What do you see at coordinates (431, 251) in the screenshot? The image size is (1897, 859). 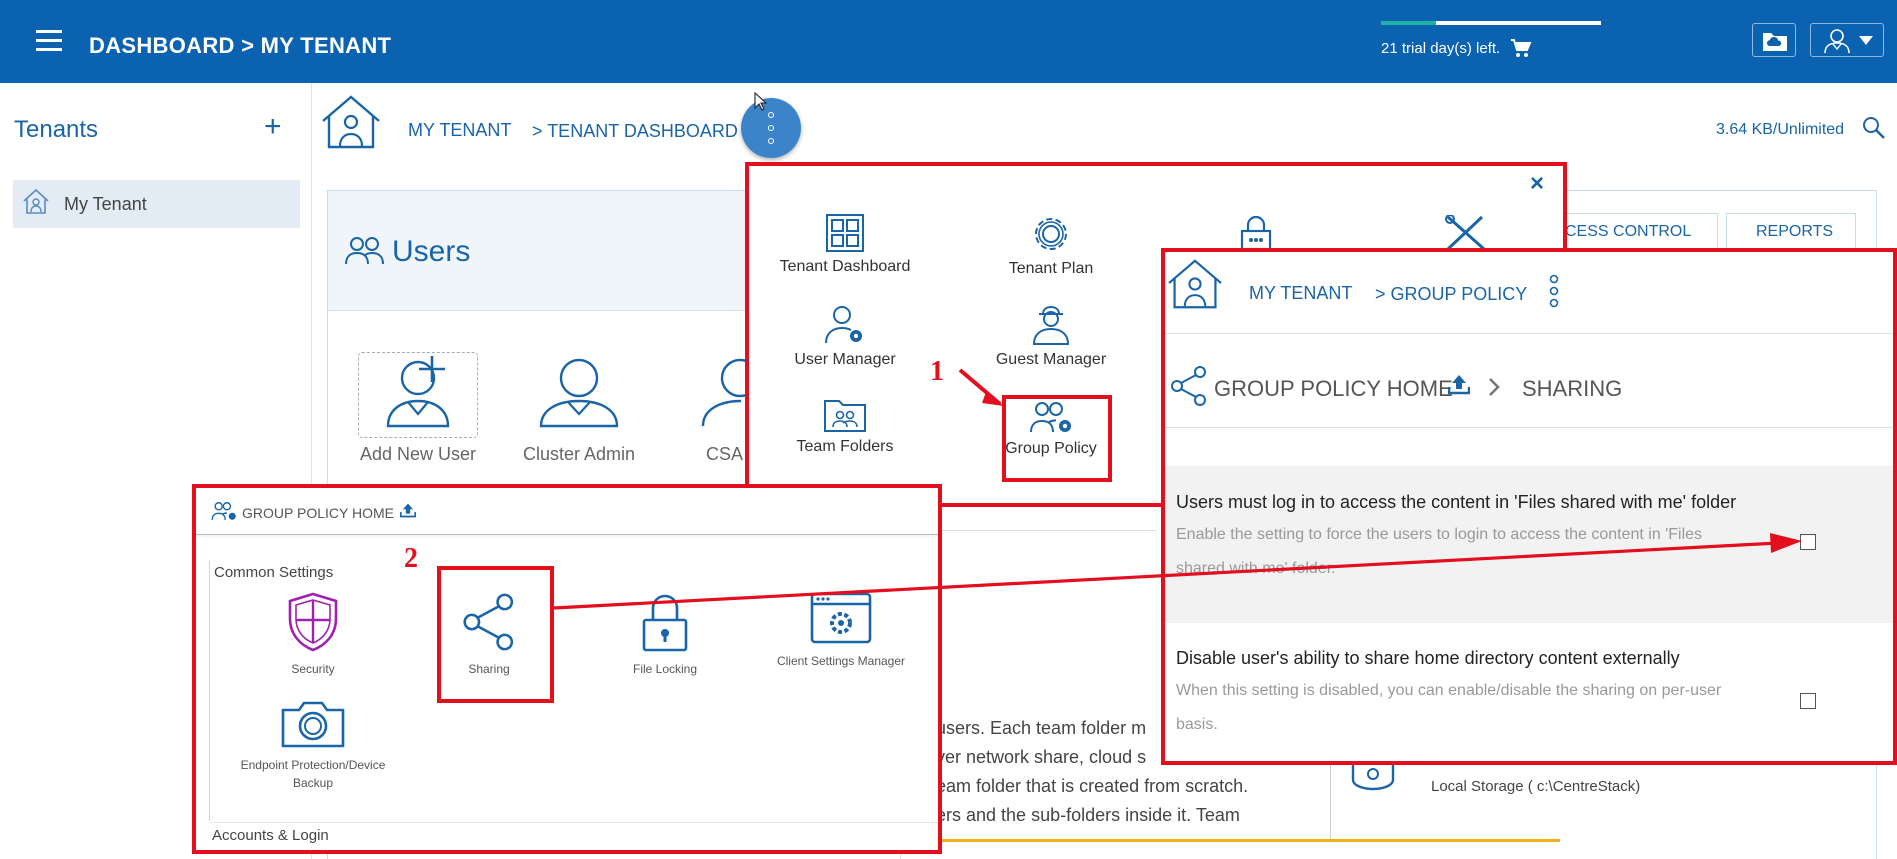 I see `users-title: Users` at bounding box center [431, 251].